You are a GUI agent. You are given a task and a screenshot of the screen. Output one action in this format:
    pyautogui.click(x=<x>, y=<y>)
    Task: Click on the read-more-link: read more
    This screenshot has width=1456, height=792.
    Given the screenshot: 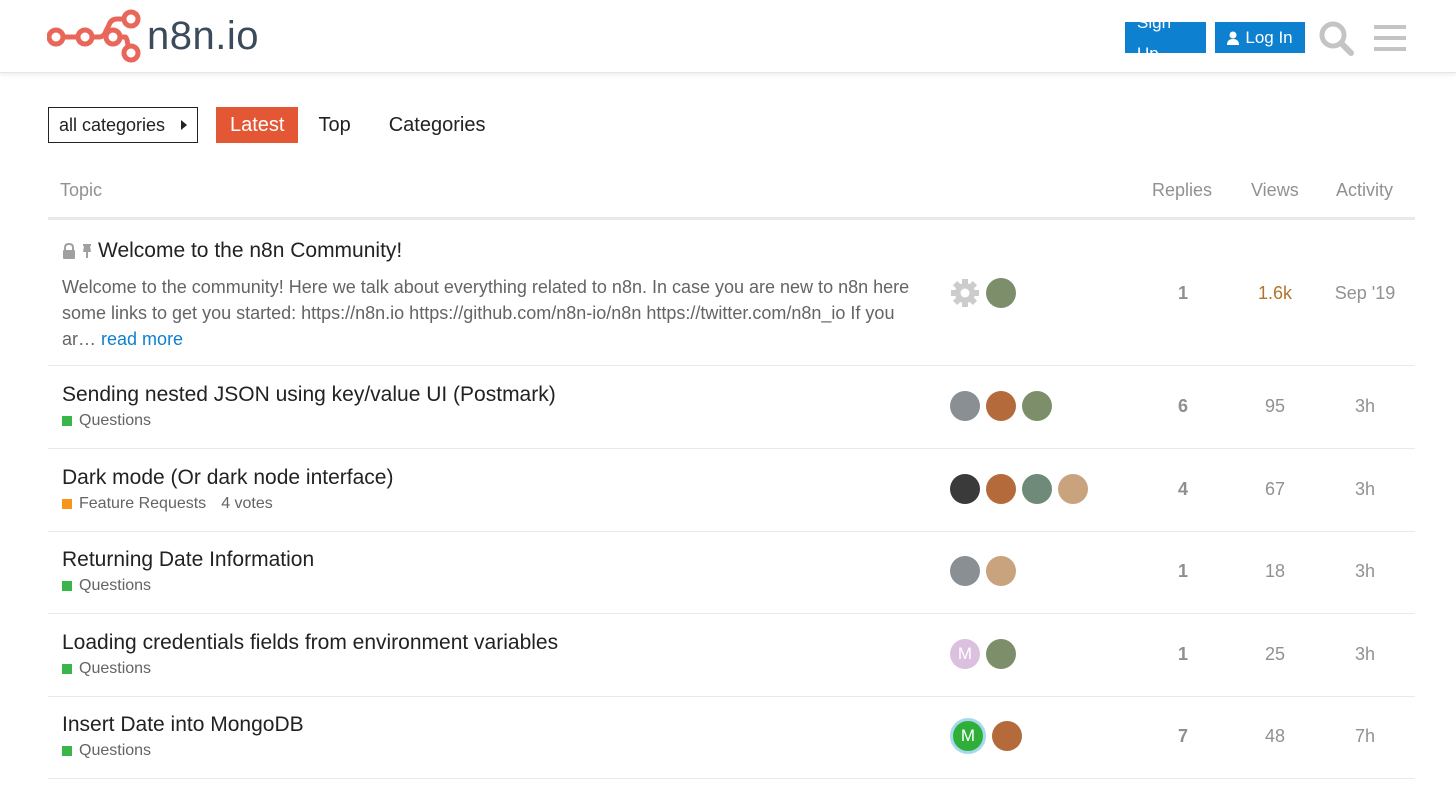 What is the action you would take?
    pyautogui.click(x=142, y=339)
    